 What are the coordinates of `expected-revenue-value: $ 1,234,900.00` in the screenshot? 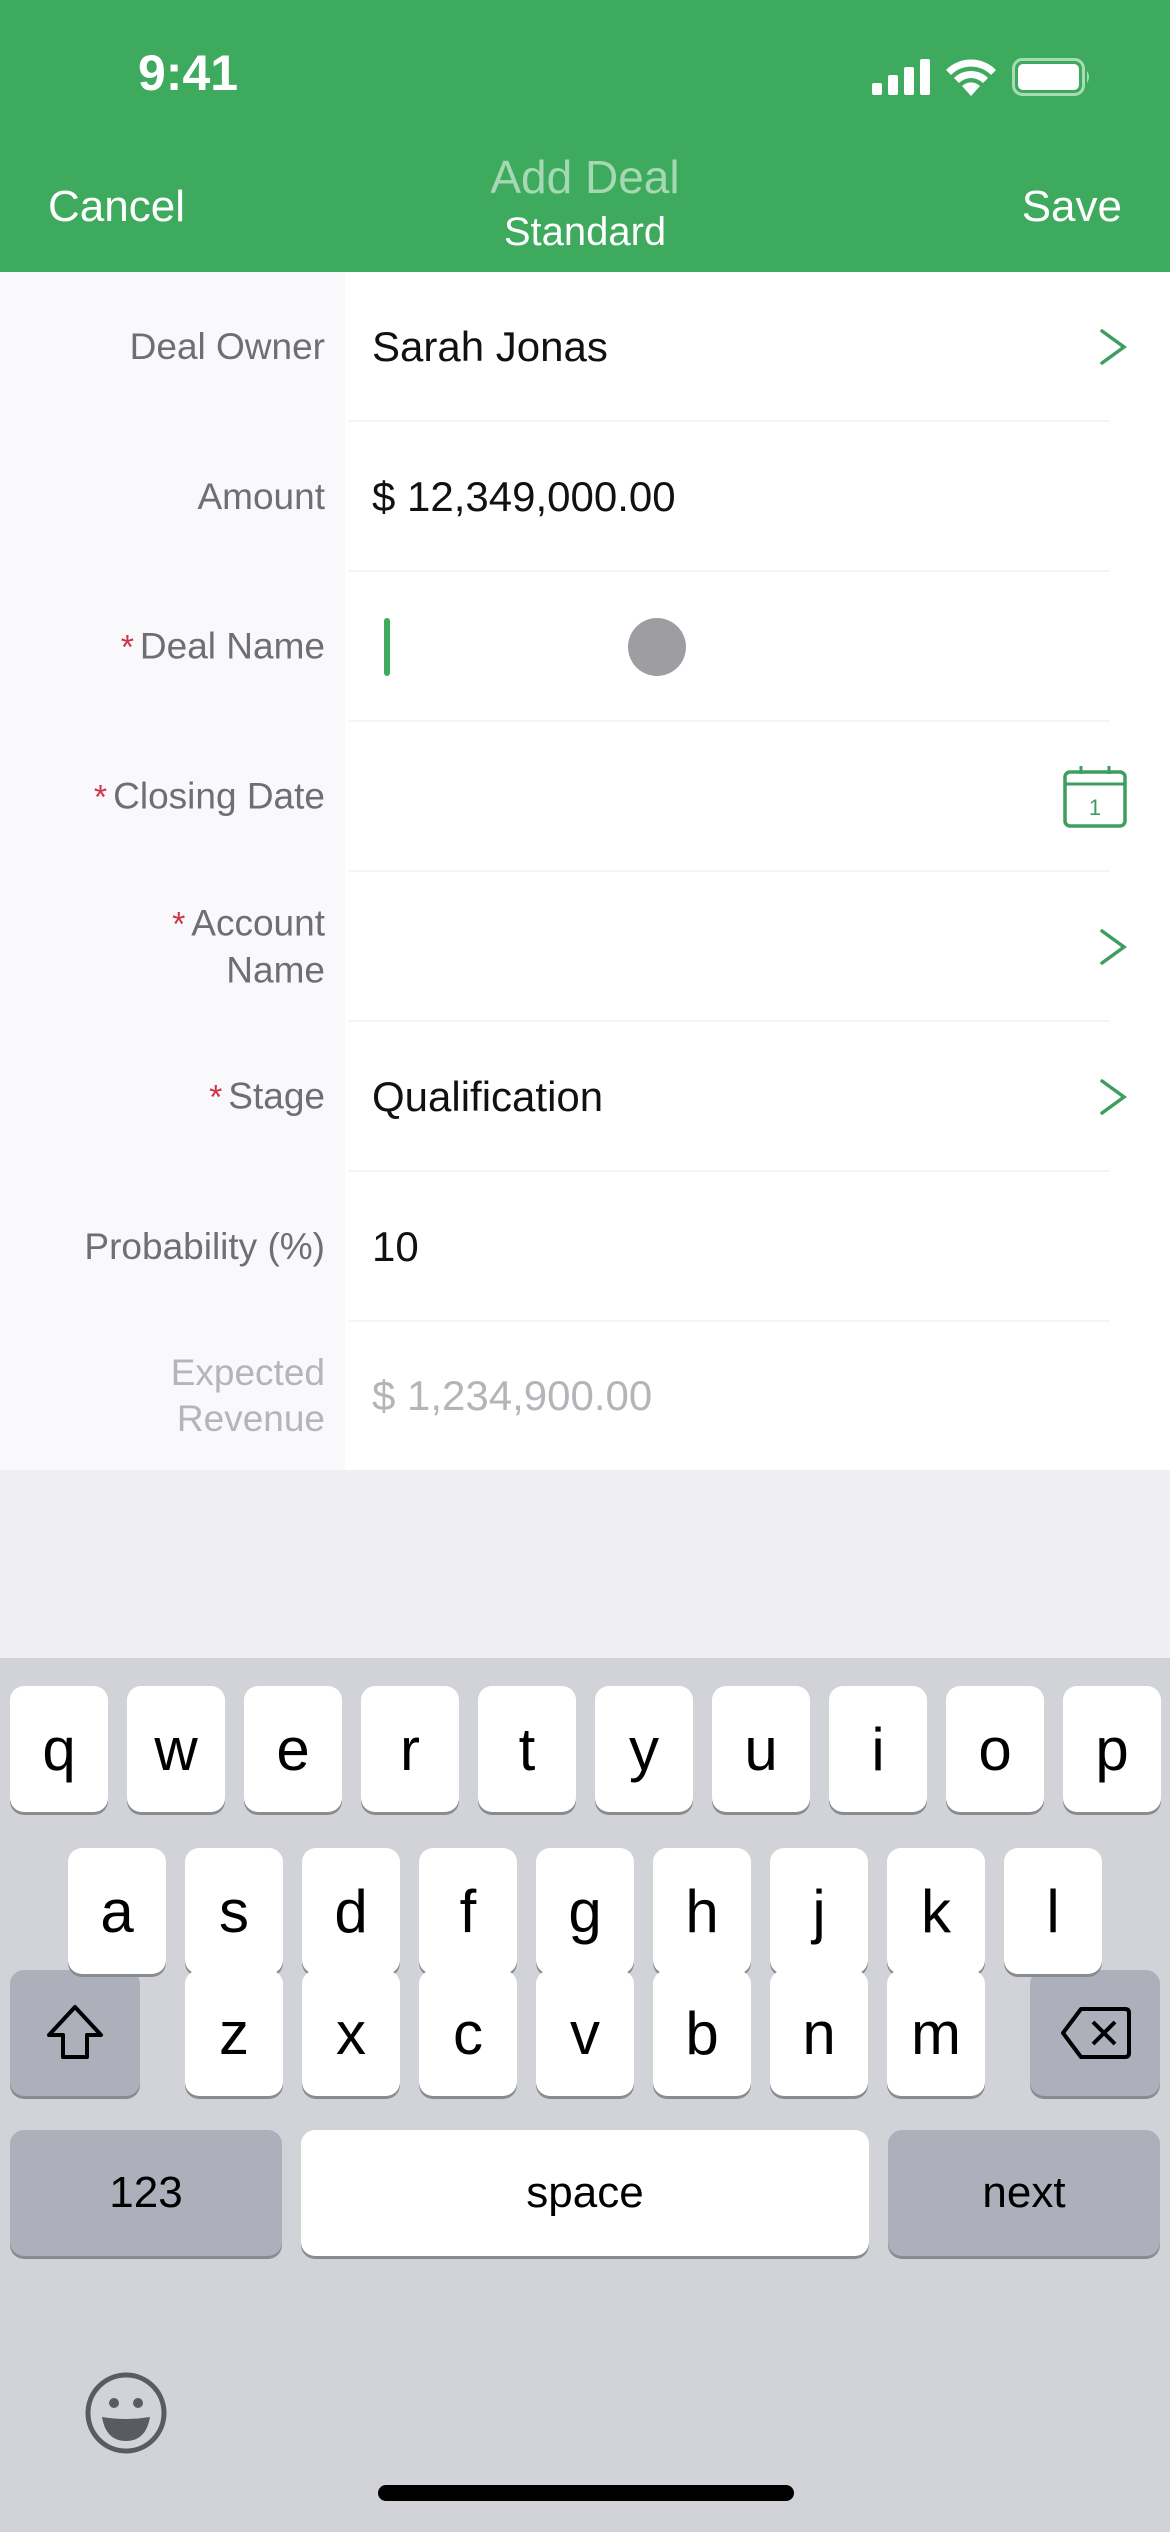 It's located at (512, 1395).